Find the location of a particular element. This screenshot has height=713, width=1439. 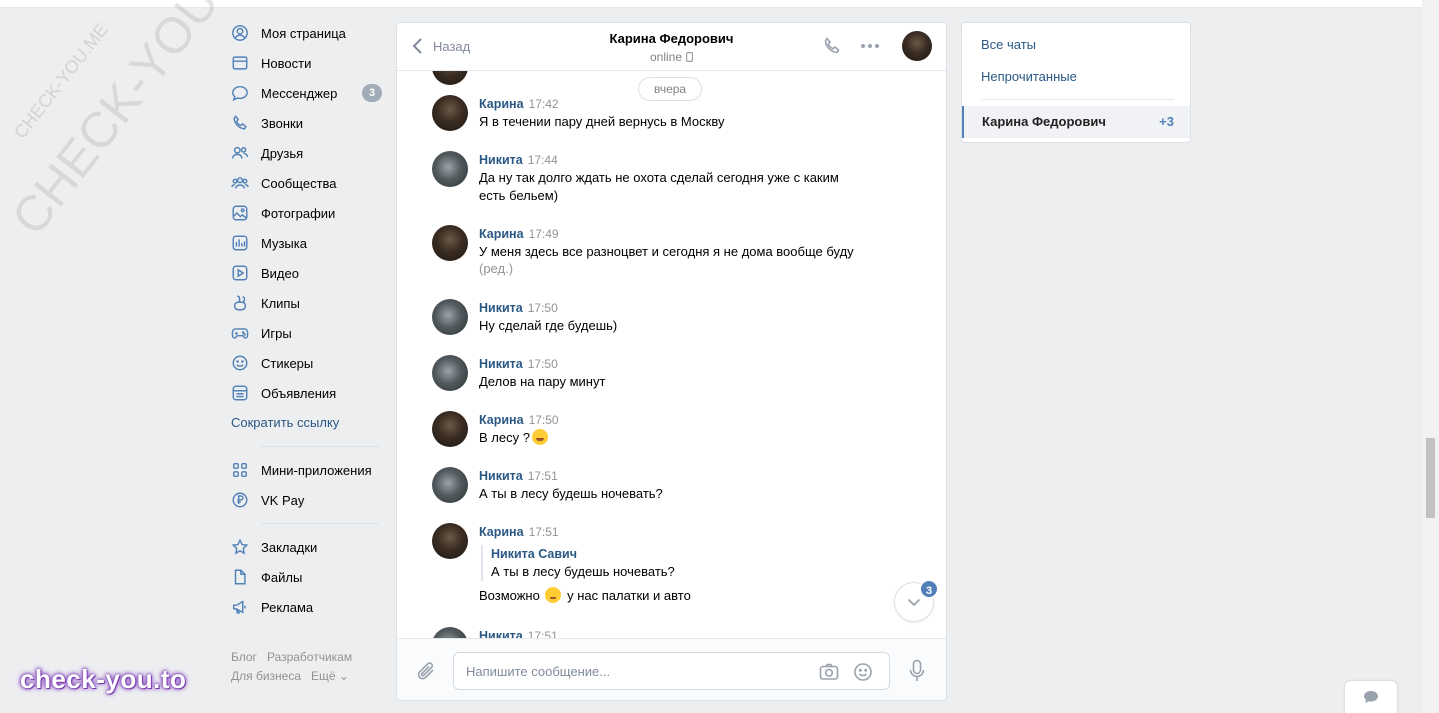

nav-item-label: Стикеры is located at coordinates (287, 363).